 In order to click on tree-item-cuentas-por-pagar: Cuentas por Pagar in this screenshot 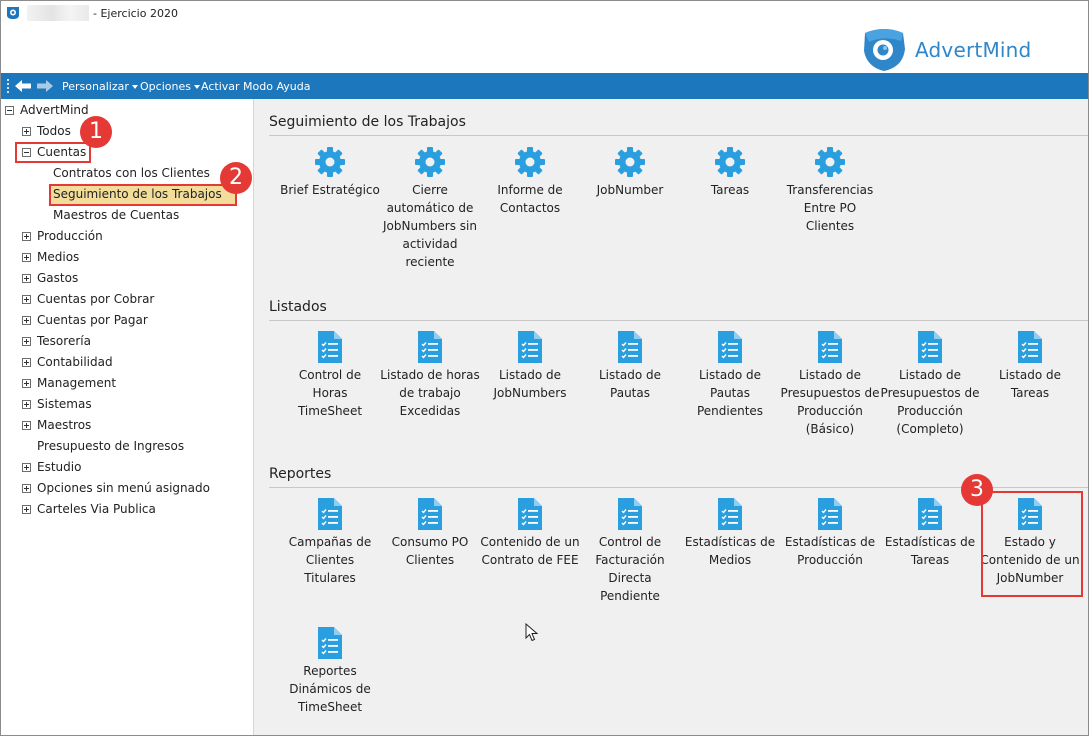, I will do `click(85, 320)`.